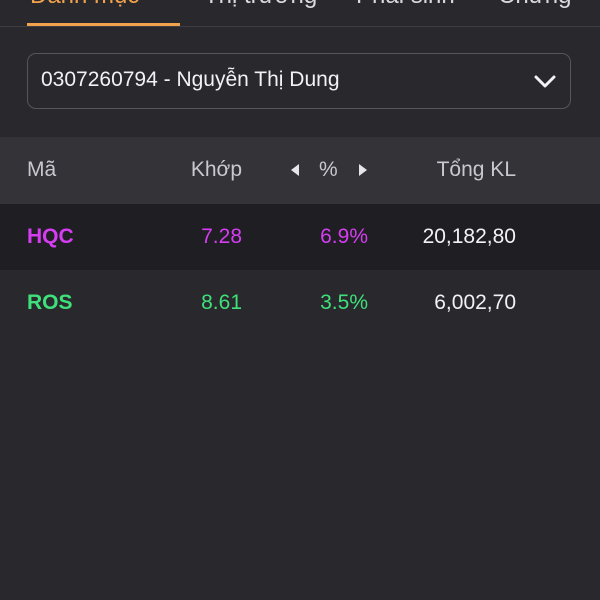 Image resolution: width=600 pixels, height=600 pixels. I want to click on row-total-volume: 20,182,80, so click(469, 236).